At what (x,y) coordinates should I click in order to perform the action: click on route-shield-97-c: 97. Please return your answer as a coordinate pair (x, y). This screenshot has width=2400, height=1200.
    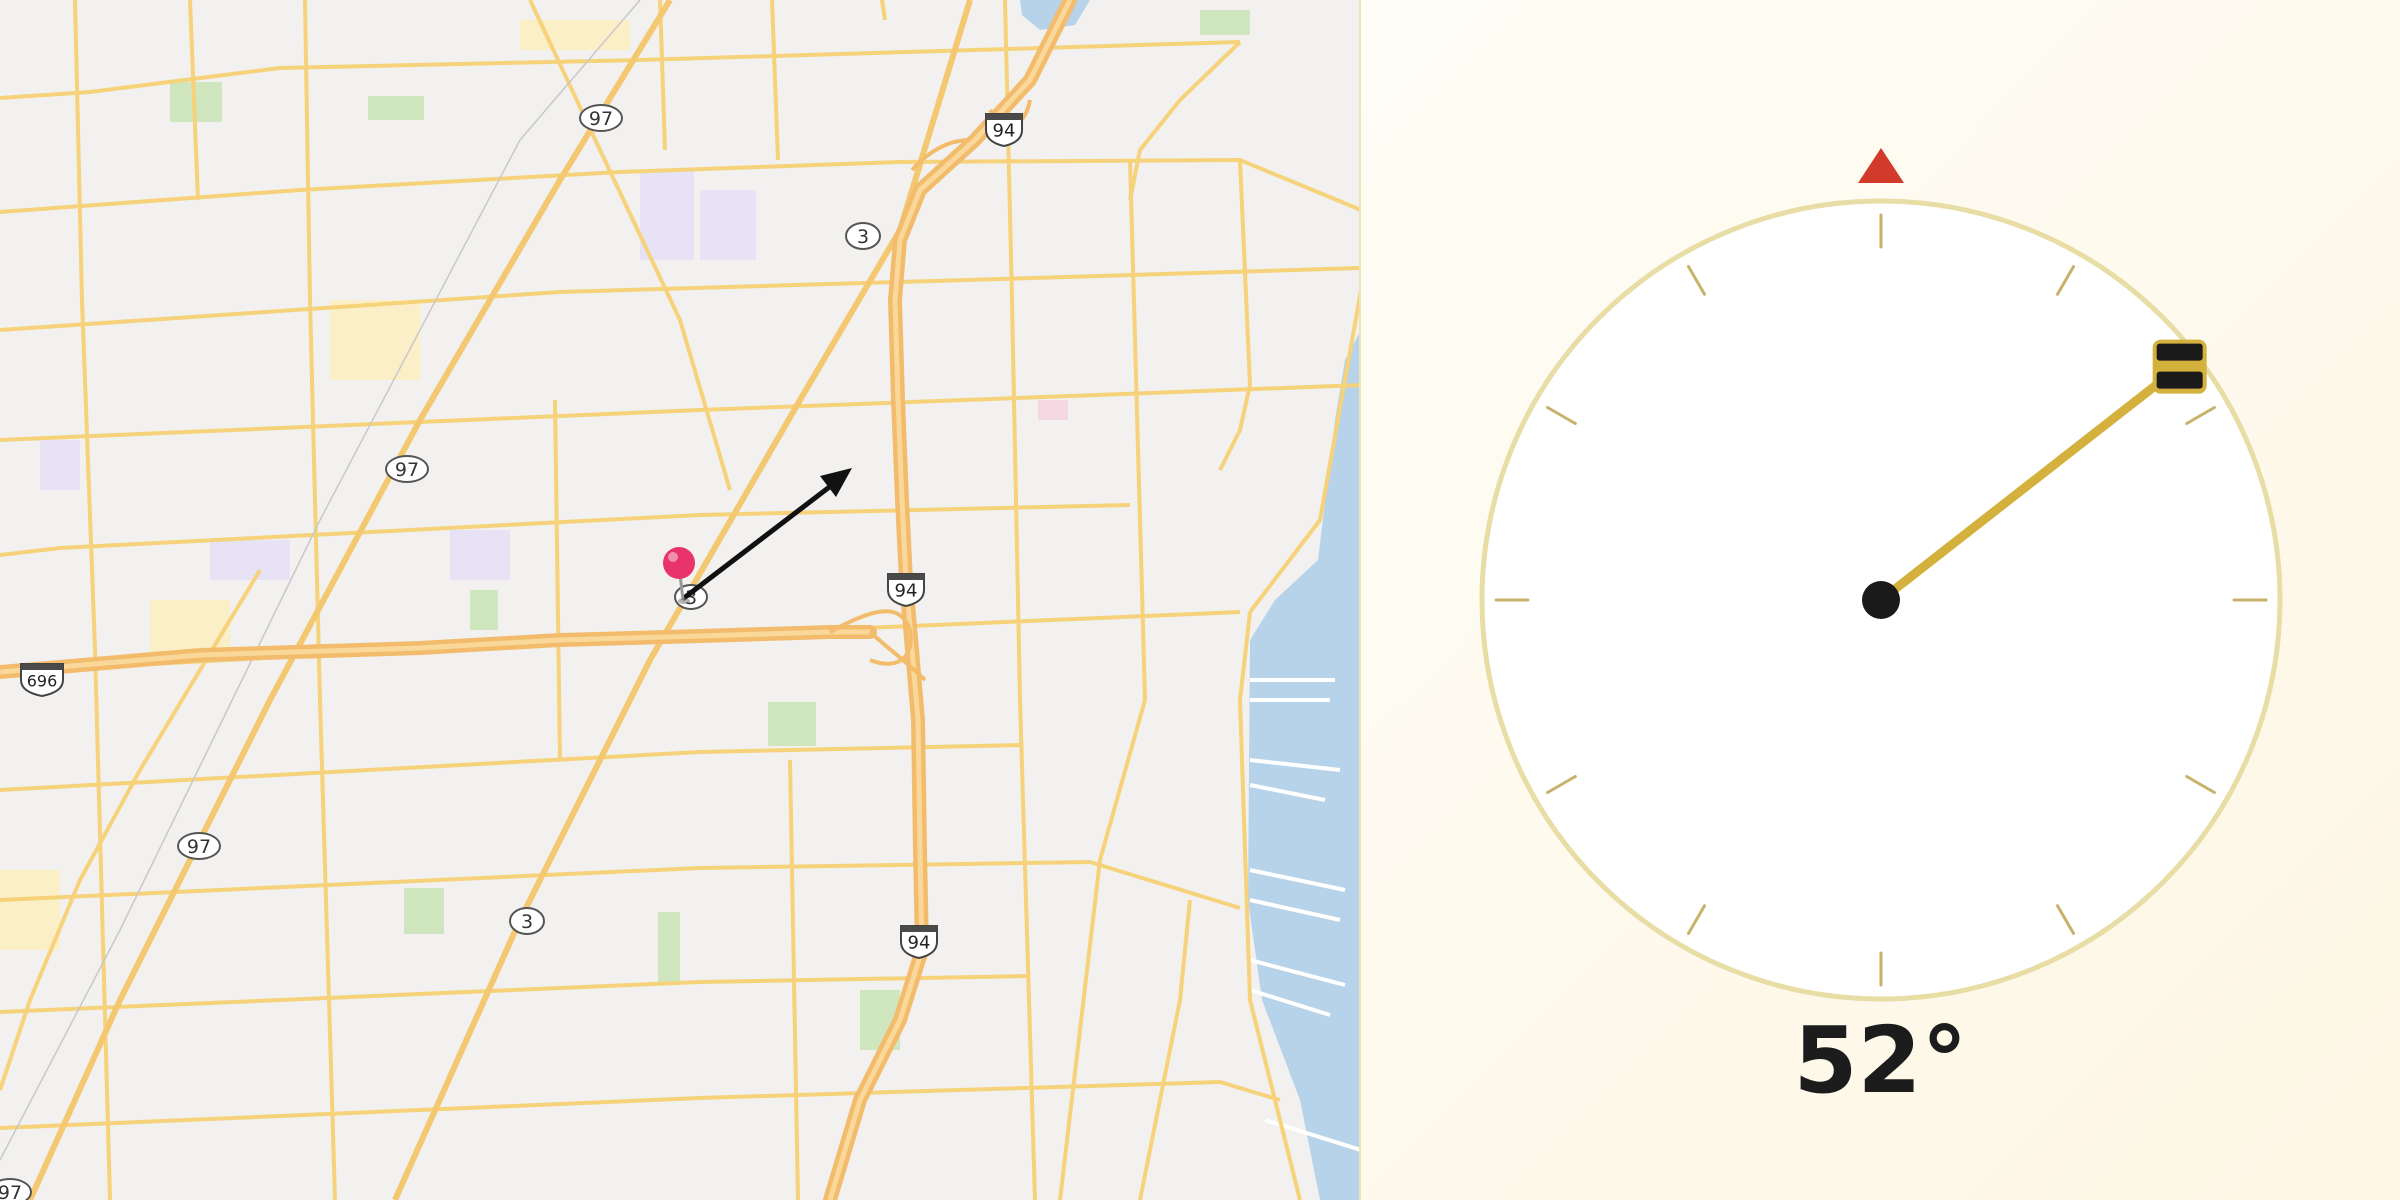
    Looking at the image, I should click on (199, 846).